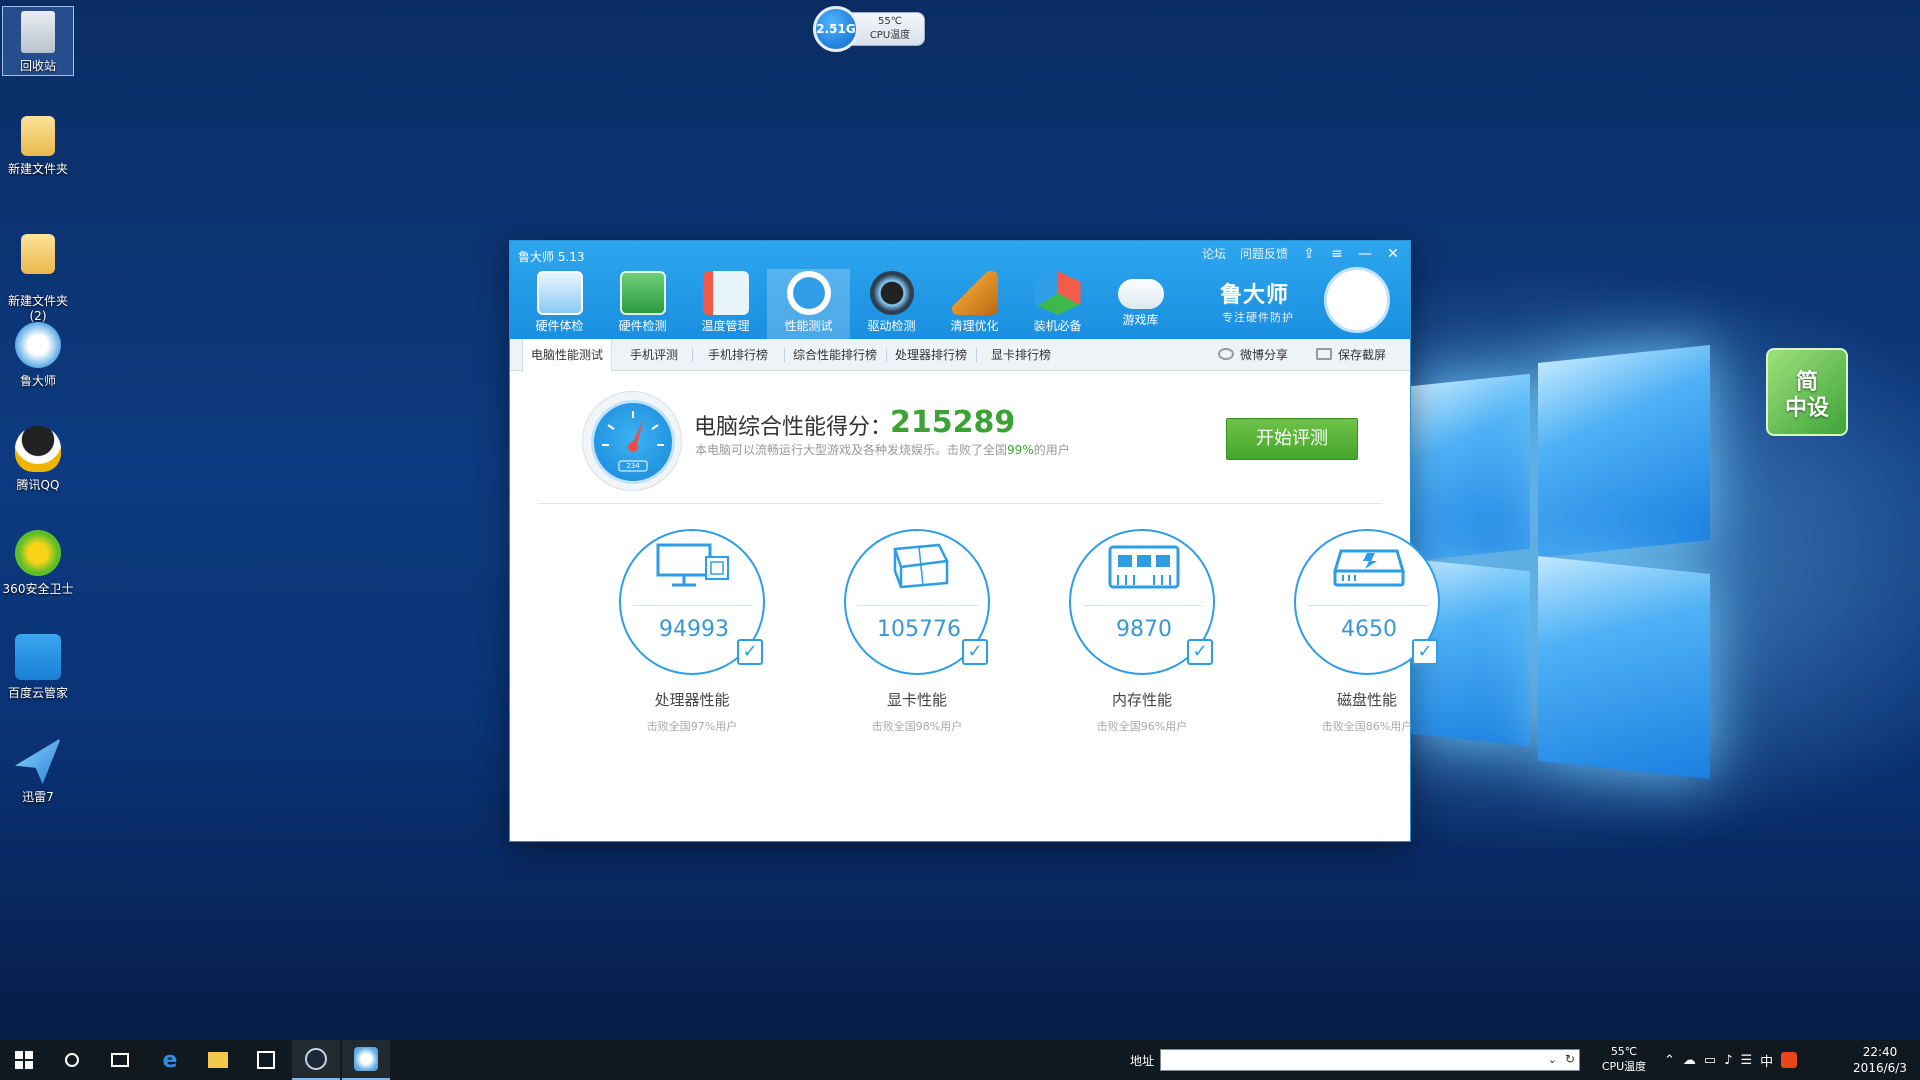  I want to click on tool-performance-test: 性能测试, so click(808, 304).